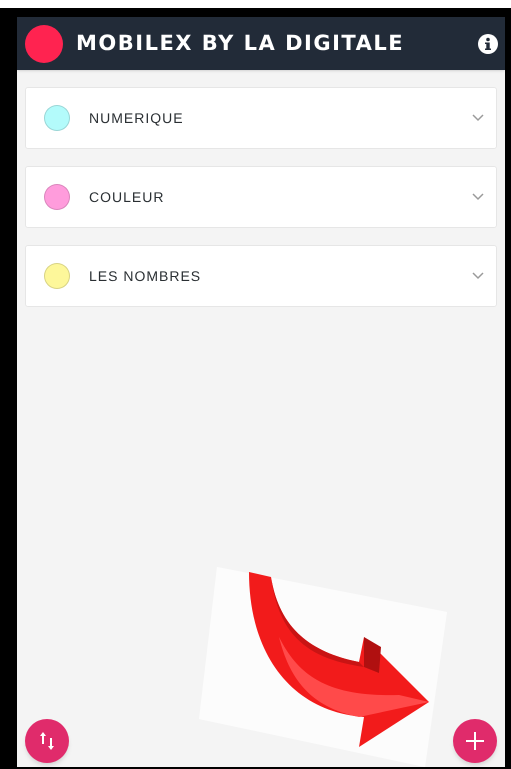 This screenshot has height=769, width=511. I want to click on category-label: COULEUR, so click(127, 197).